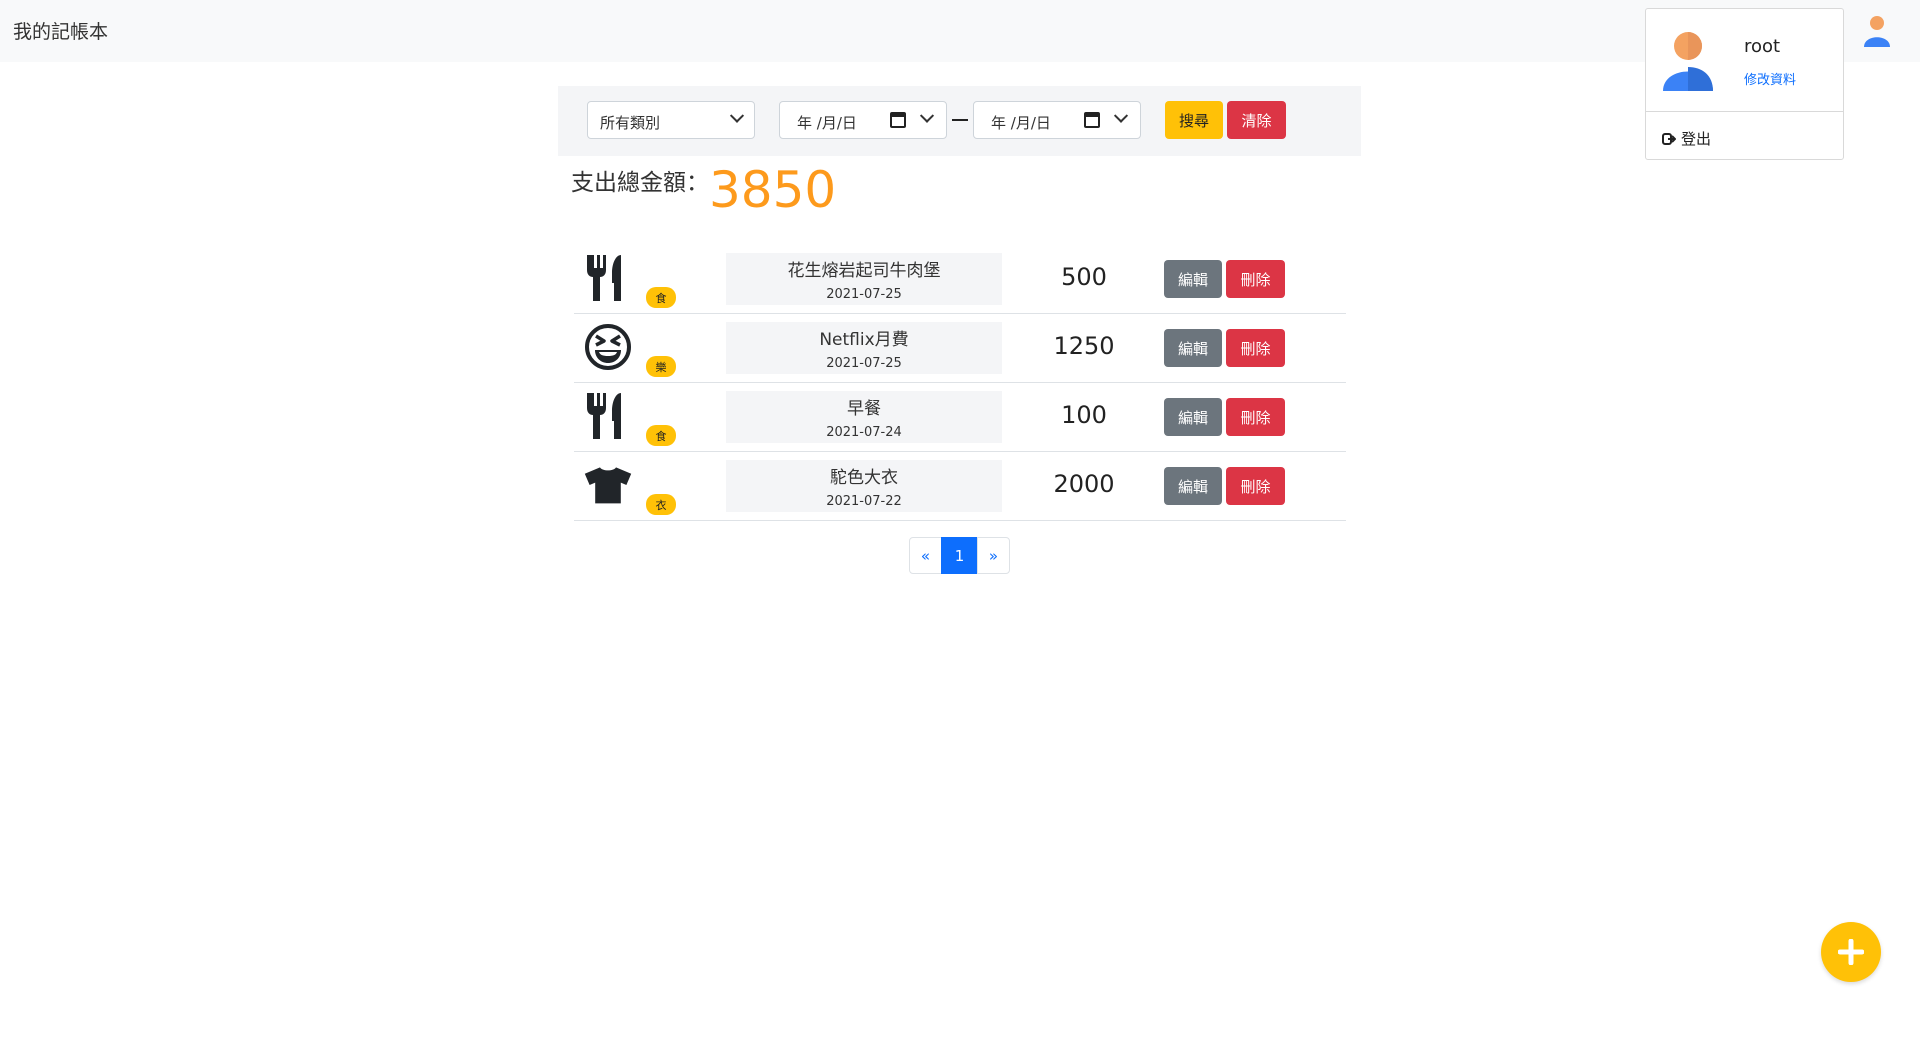  Describe the element at coordinates (671, 120) in the screenshot. I see `category-select: 所有類別` at that location.